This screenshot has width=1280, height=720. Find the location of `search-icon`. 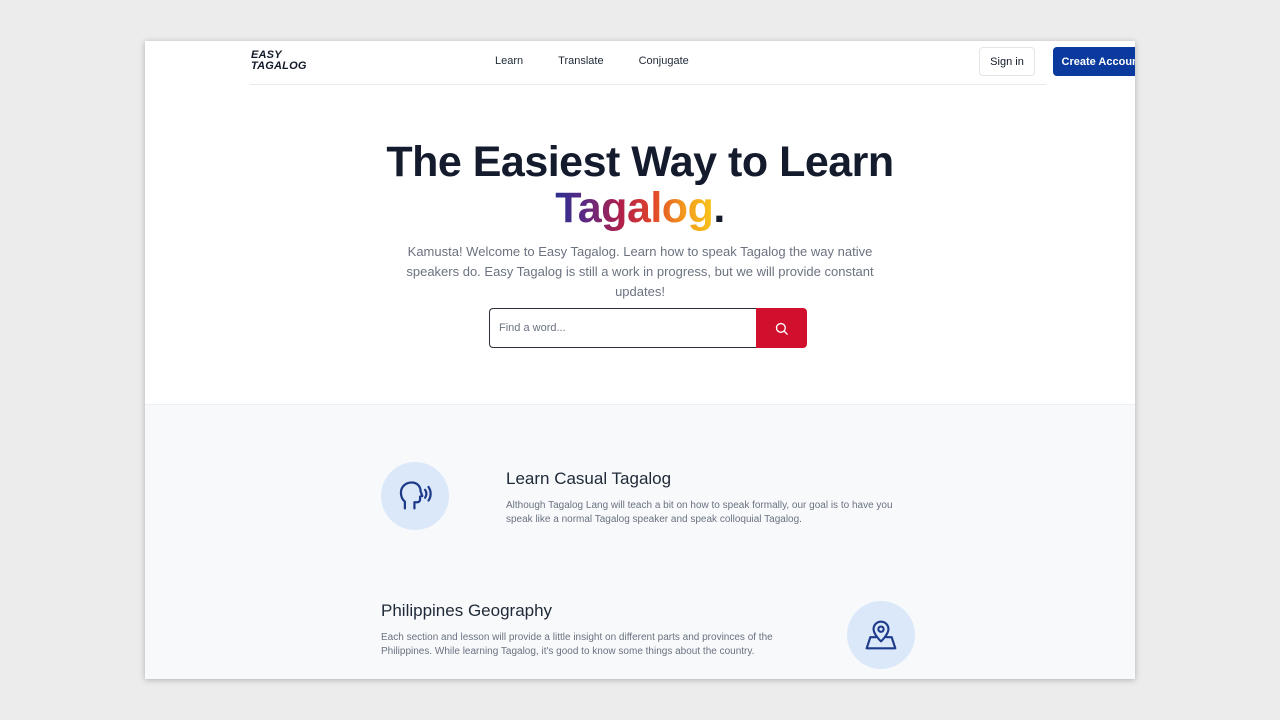

search-icon is located at coordinates (781, 328).